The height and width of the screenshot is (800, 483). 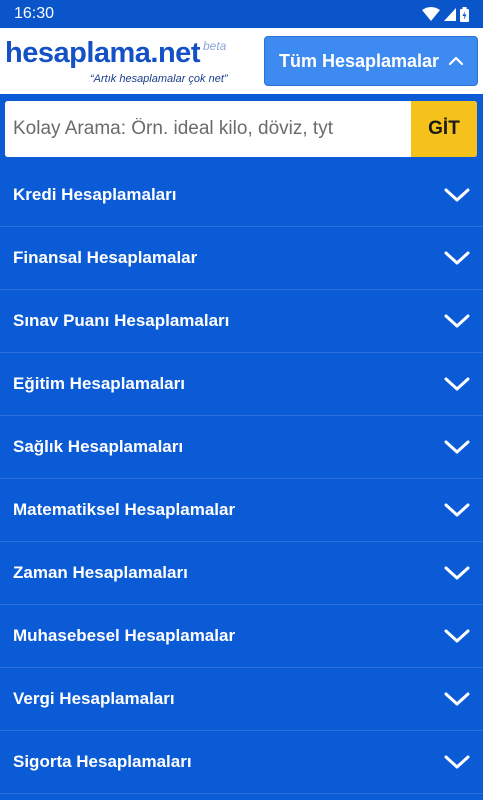 I want to click on category-item-muhasebesel: Muhasebesel Hesaplamalar, so click(x=241, y=636).